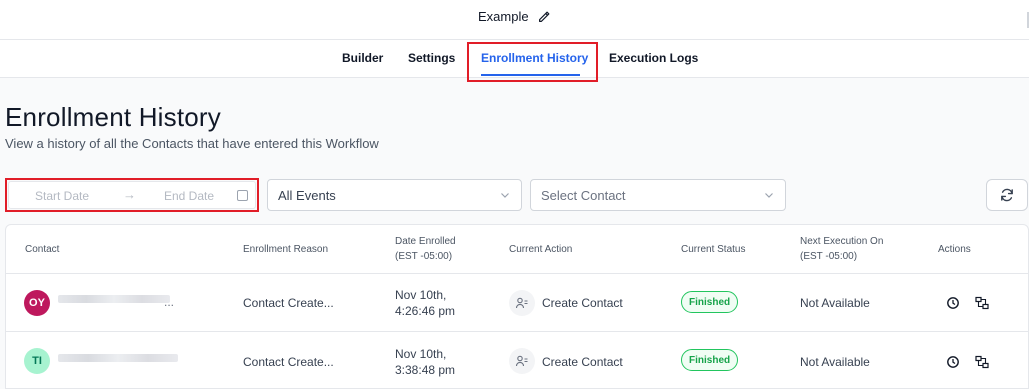 The height and width of the screenshot is (389, 1029). Describe the element at coordinates (425, 311) in the screenshot. I see `date-enrolled-time: 4:26:46 pm` at that location.